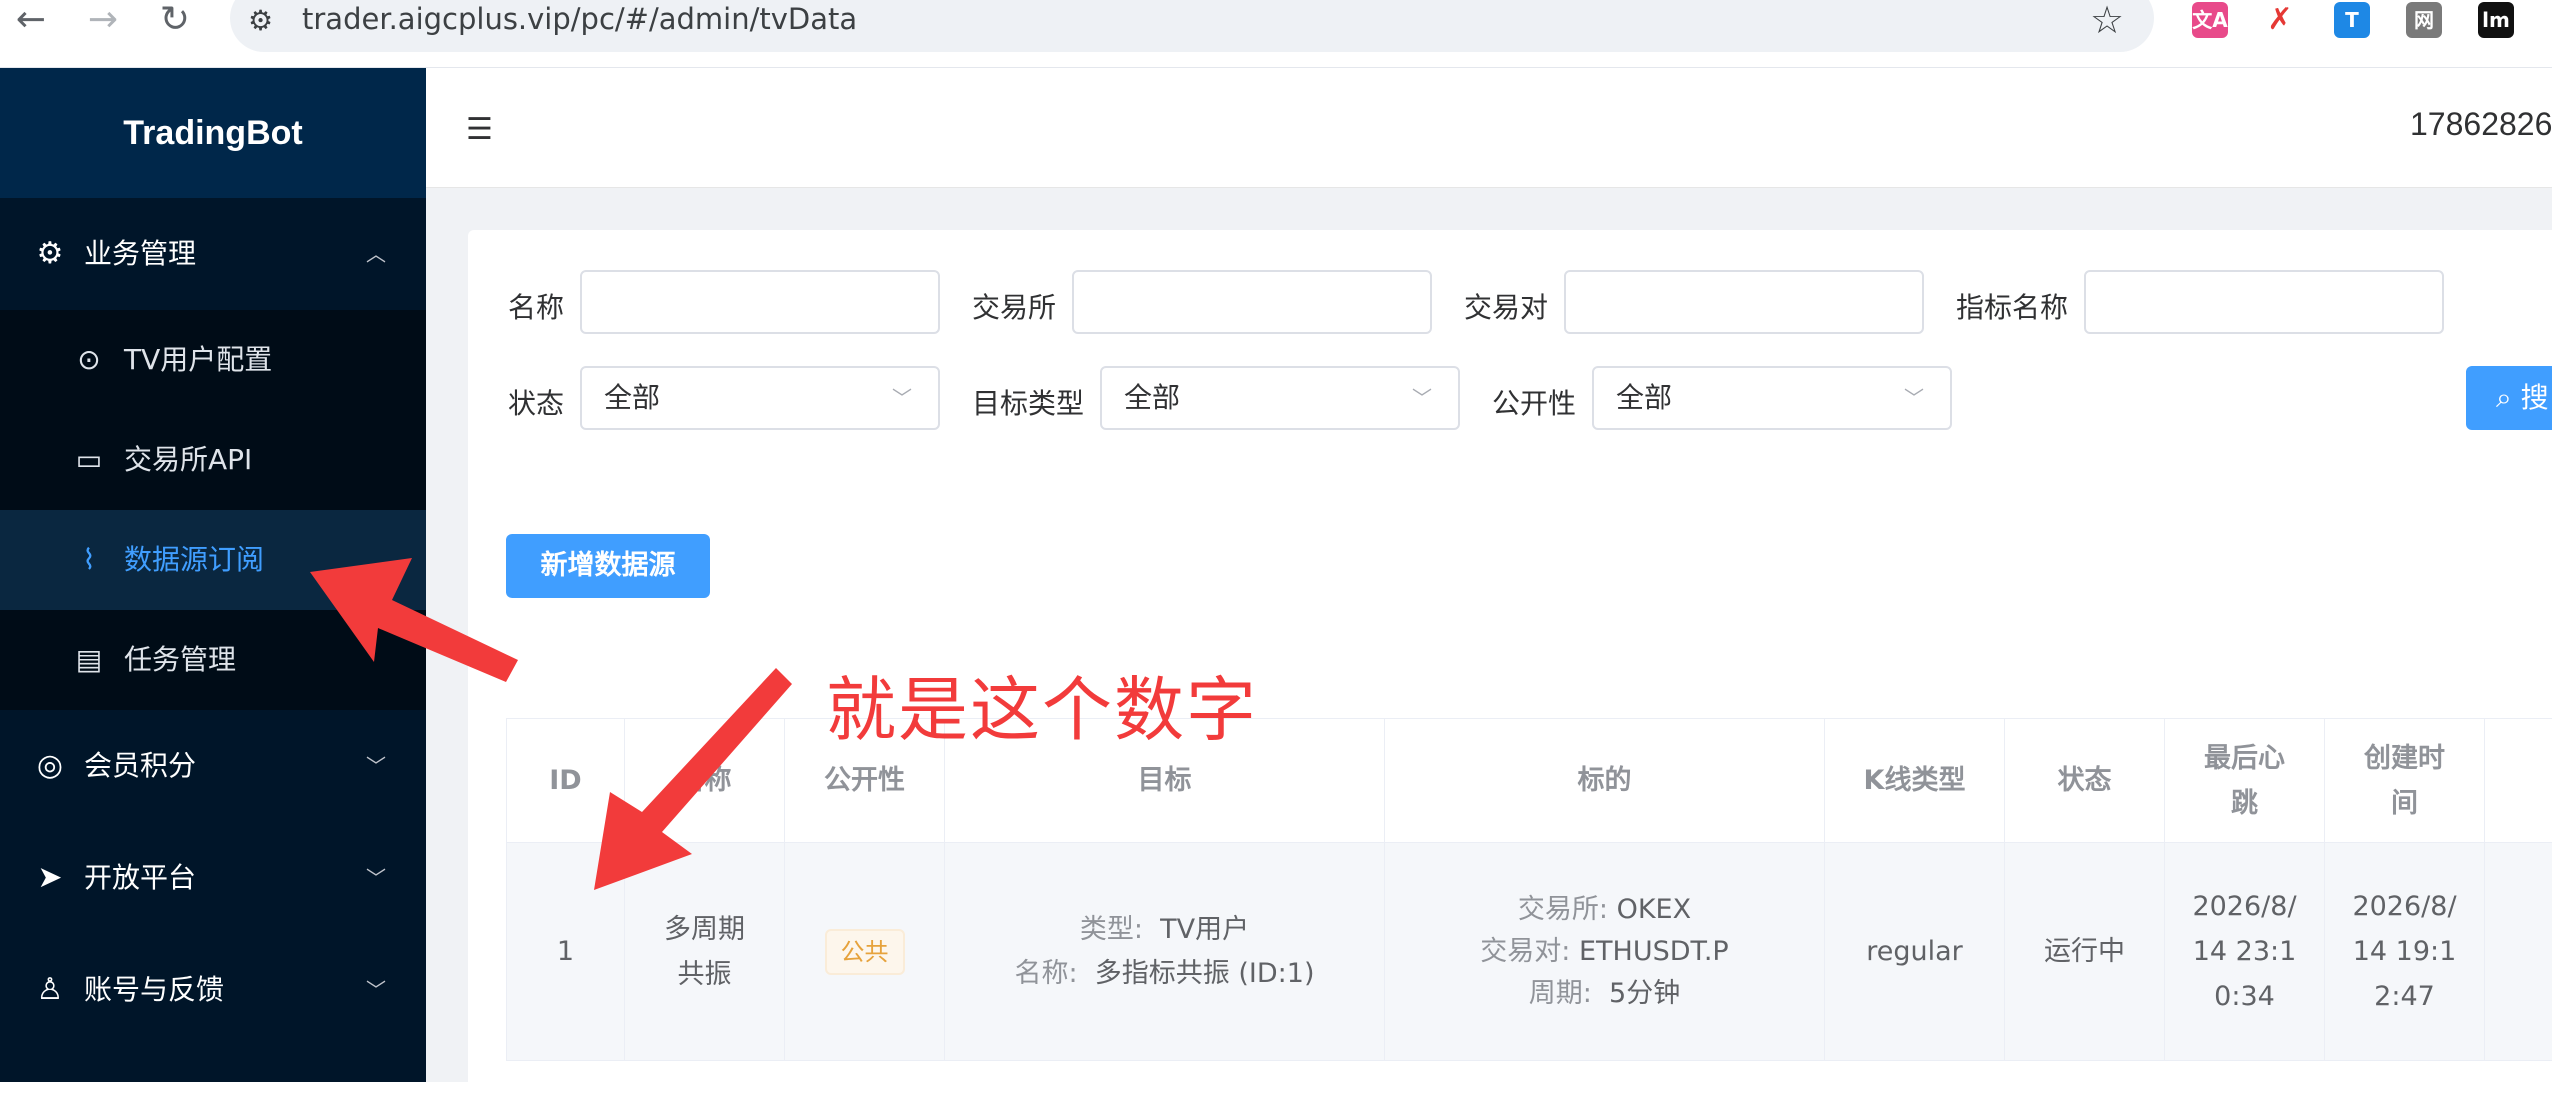 The height and width of the screenshot is (1094, 2552). Describe the element at coordinates (414, 620) in the screenshot. I see `arrow-to-sidebar` at that location.